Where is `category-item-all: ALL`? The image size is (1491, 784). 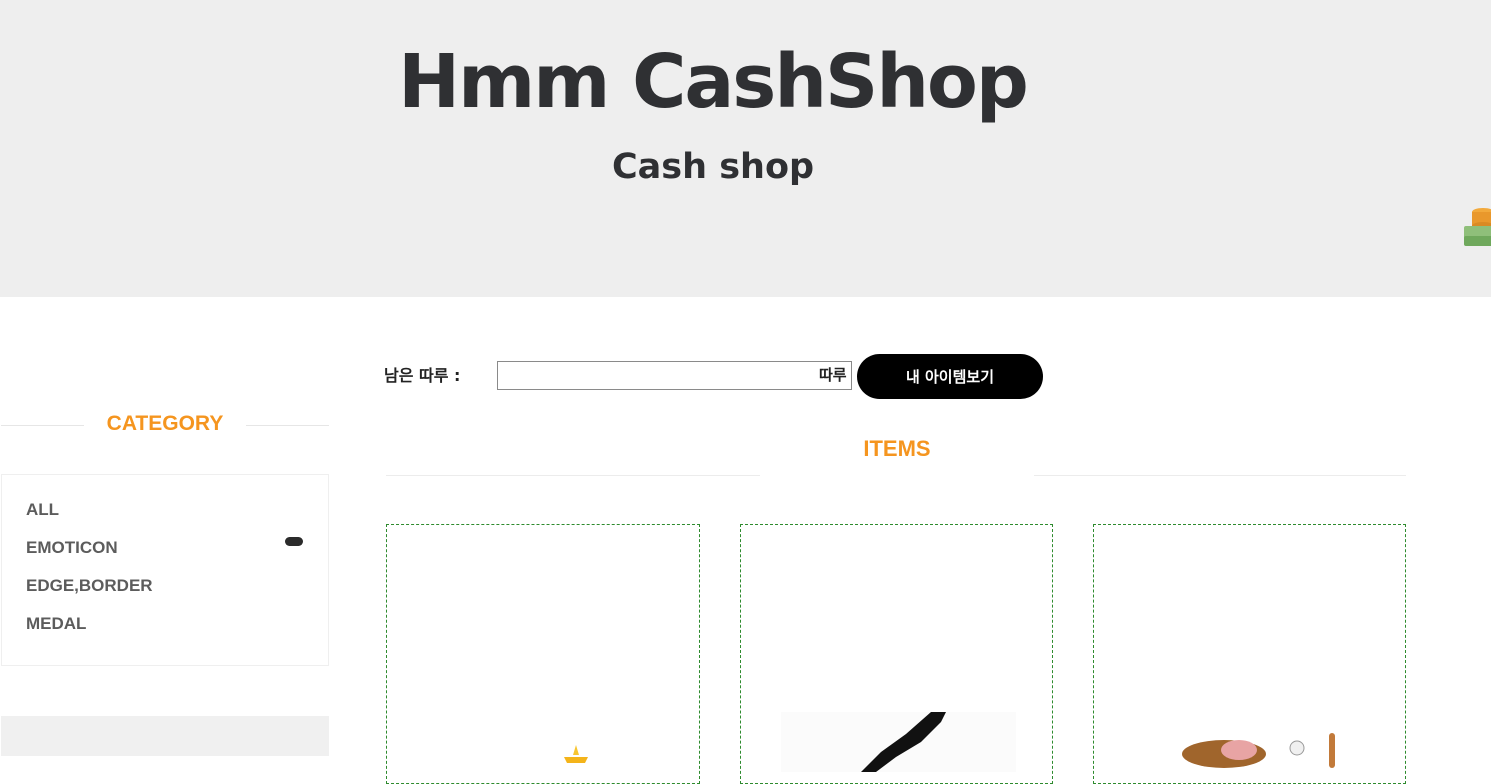
category-item-all: ALL is located at coordinates (42, 510).